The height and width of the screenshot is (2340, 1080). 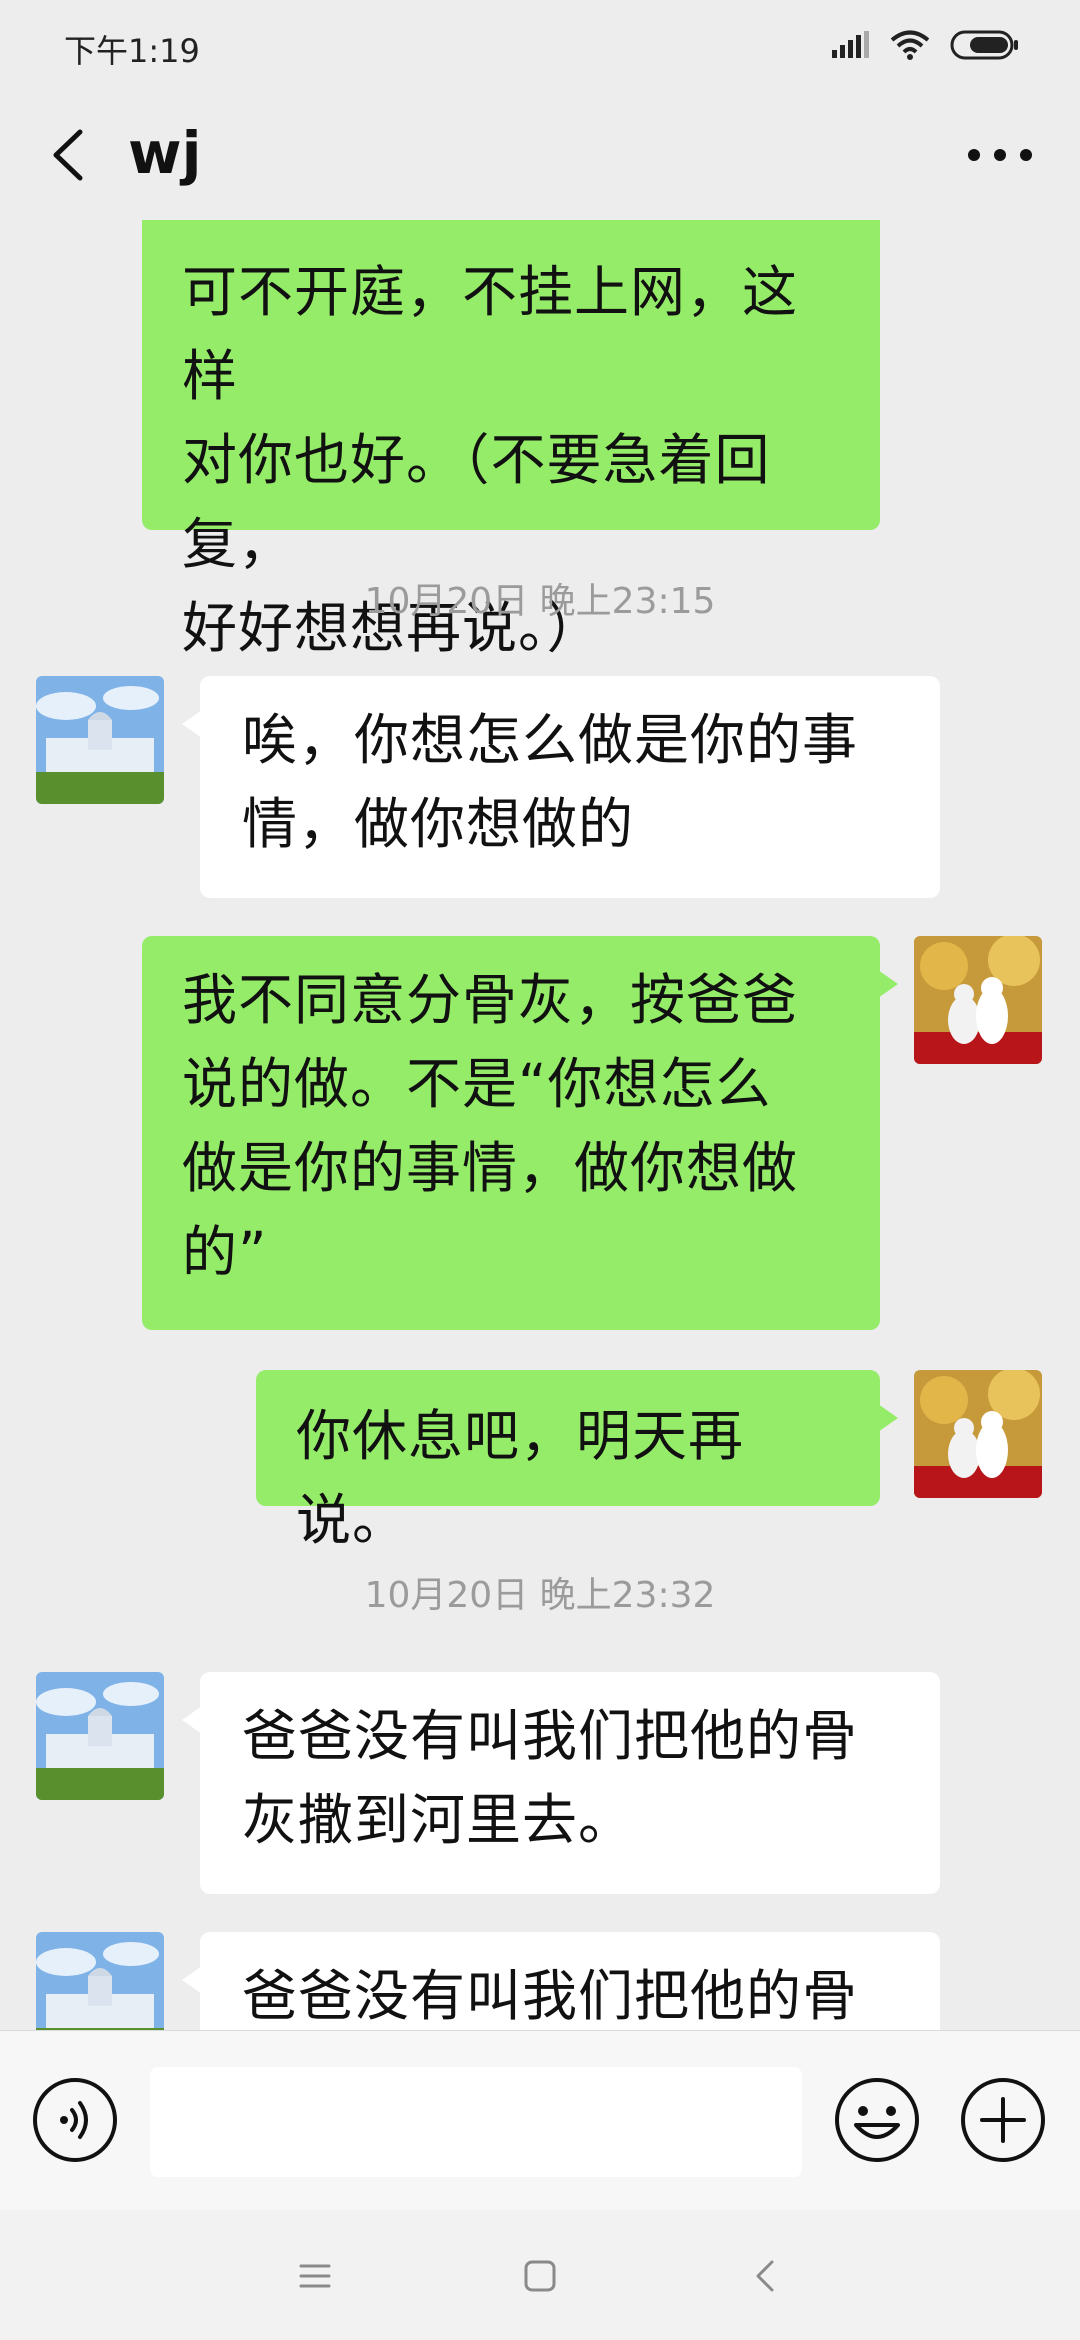 I want to click on status-bar: 下午1:19, so click(x=540, y=45).